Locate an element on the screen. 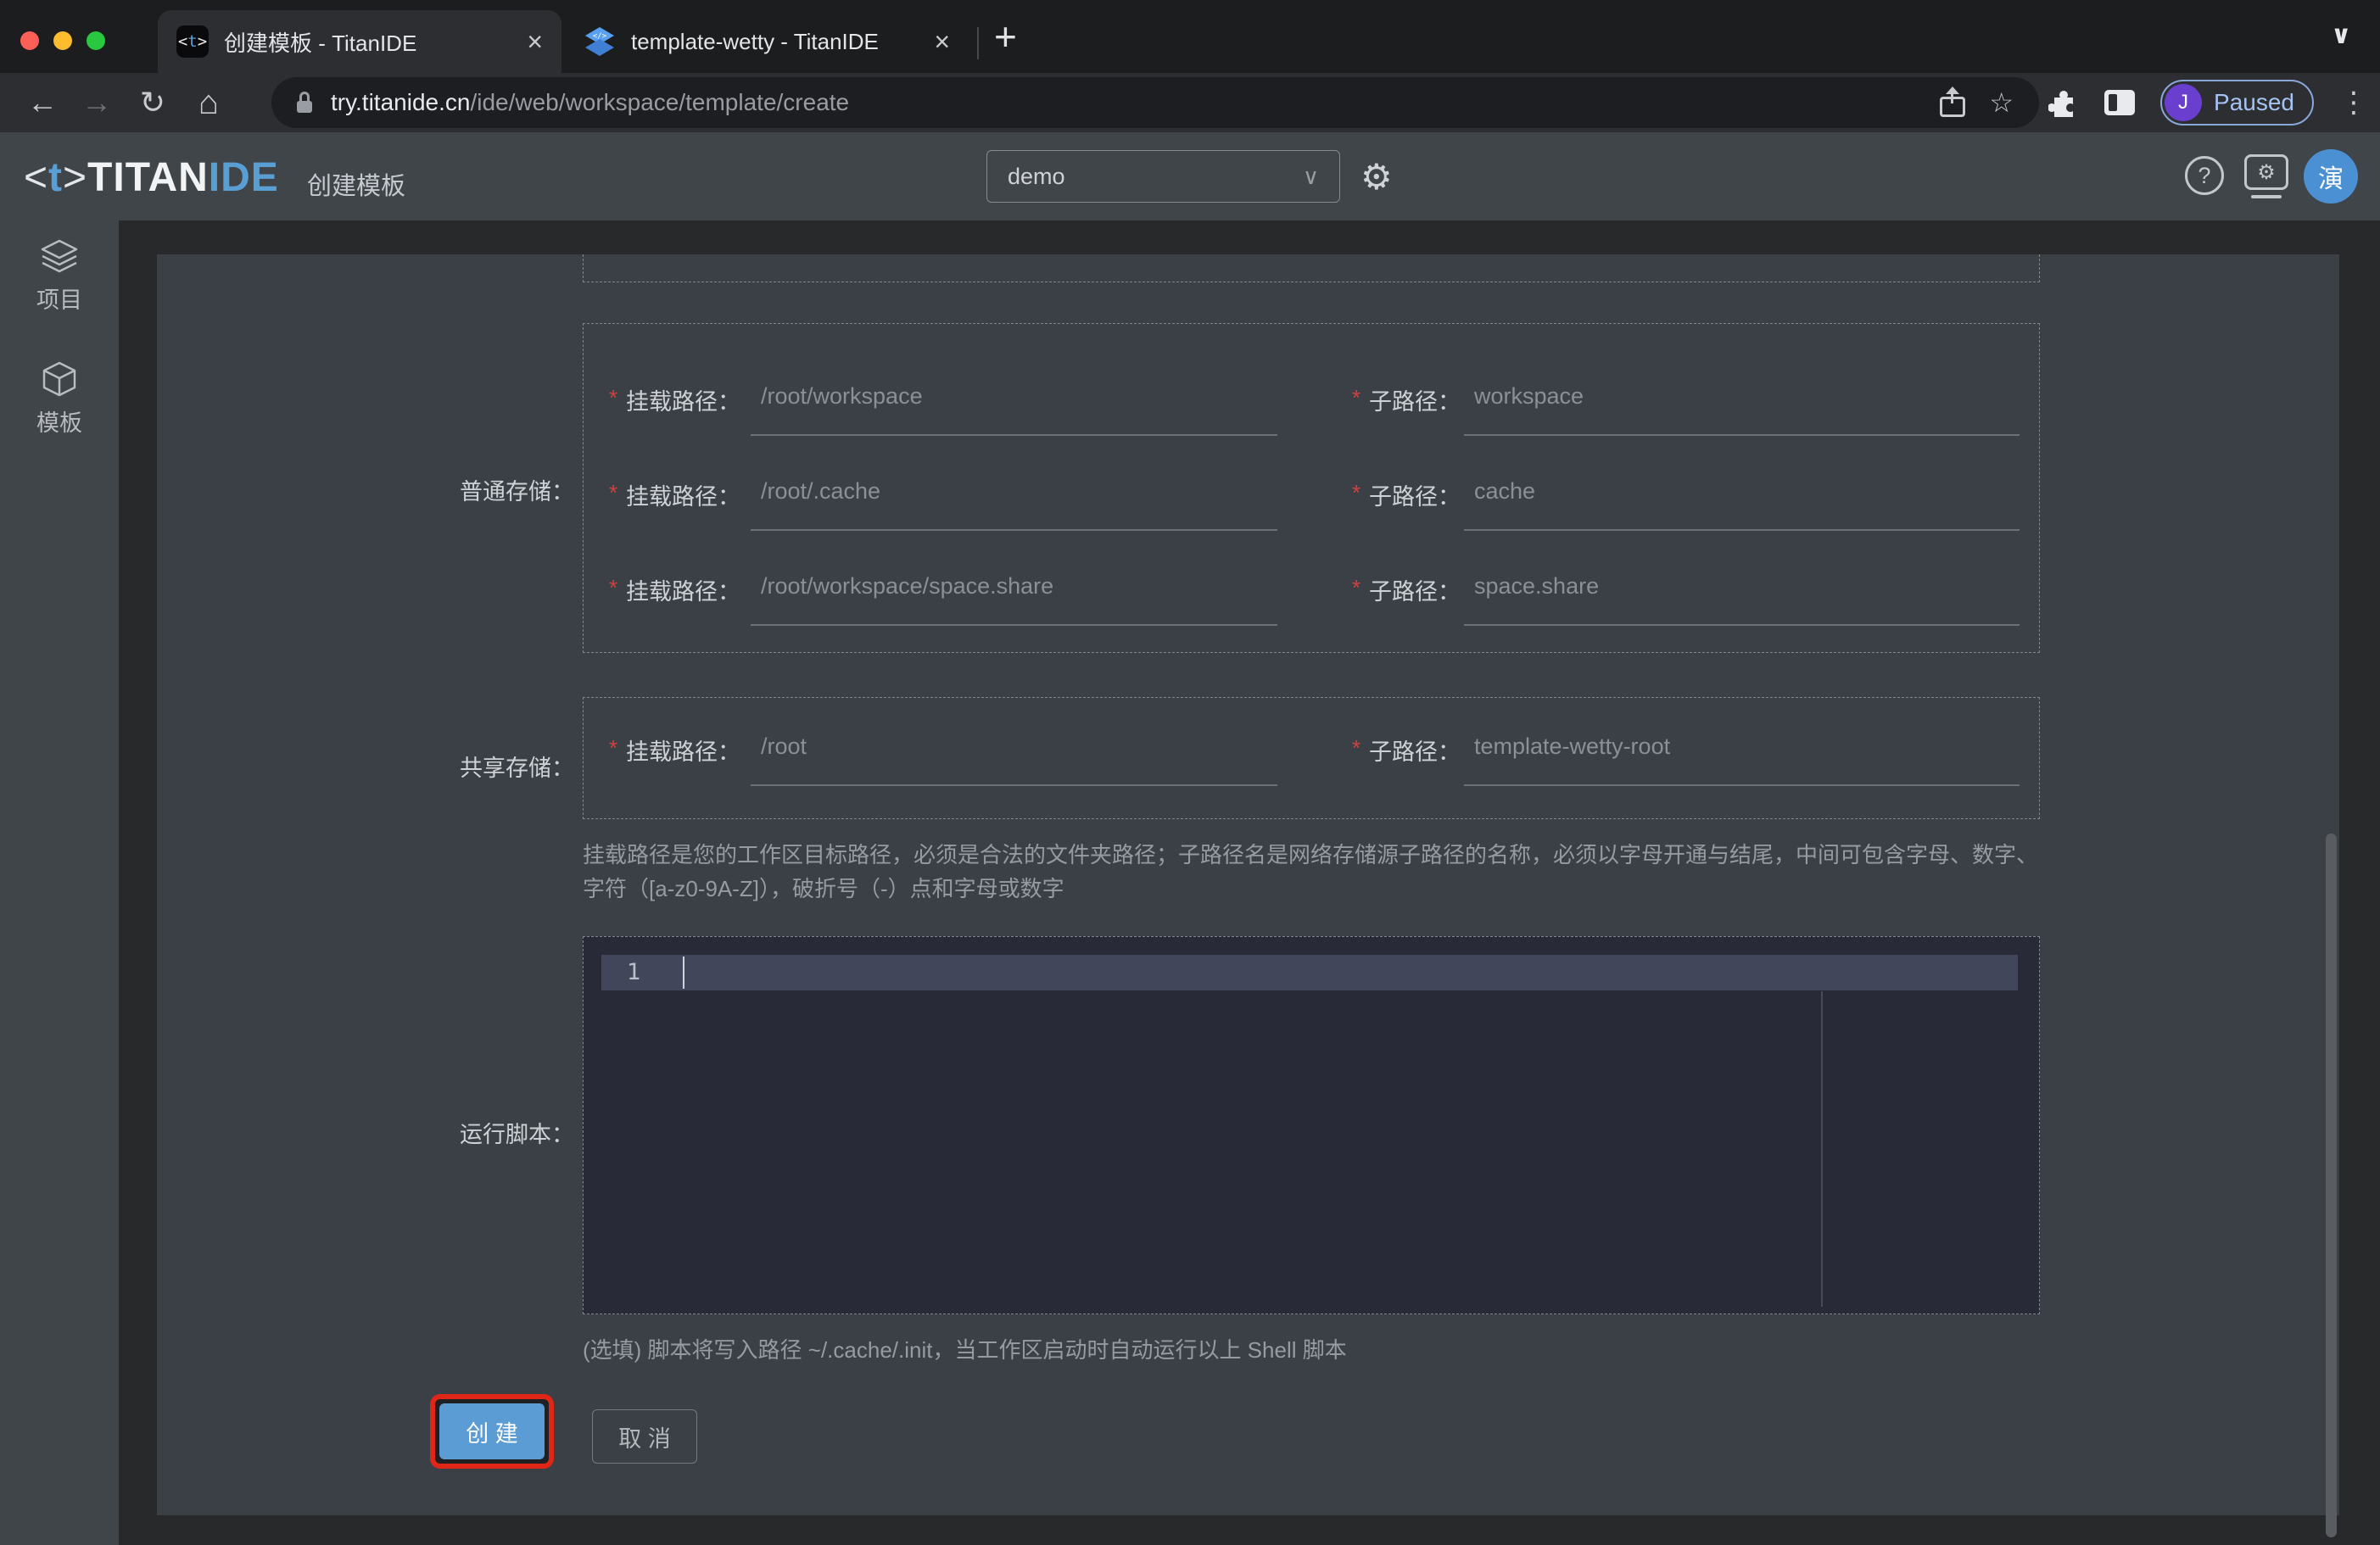  create-button-highlight-ring: 创 建 is located at coordinates (492, 1431).